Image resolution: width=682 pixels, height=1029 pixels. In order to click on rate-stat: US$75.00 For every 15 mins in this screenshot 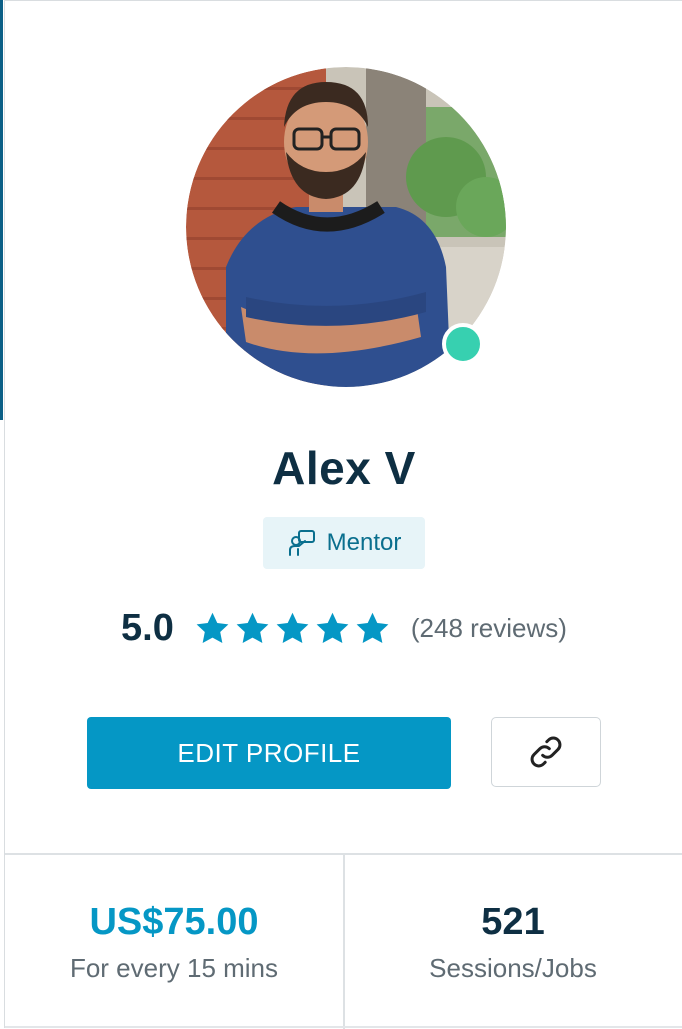, I will do `click(174, 941)`.